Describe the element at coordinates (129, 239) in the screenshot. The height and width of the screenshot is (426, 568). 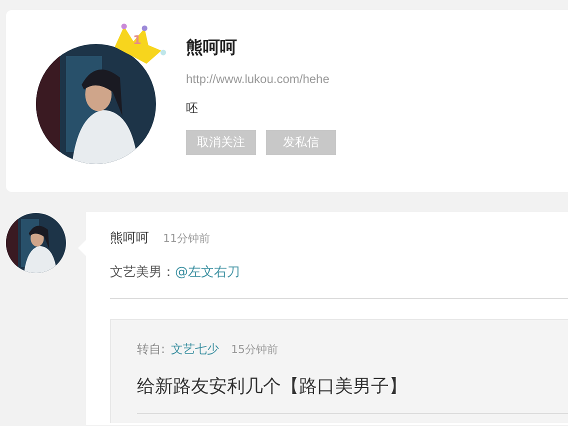
I see `author-name: 熊呵呵` at that location.